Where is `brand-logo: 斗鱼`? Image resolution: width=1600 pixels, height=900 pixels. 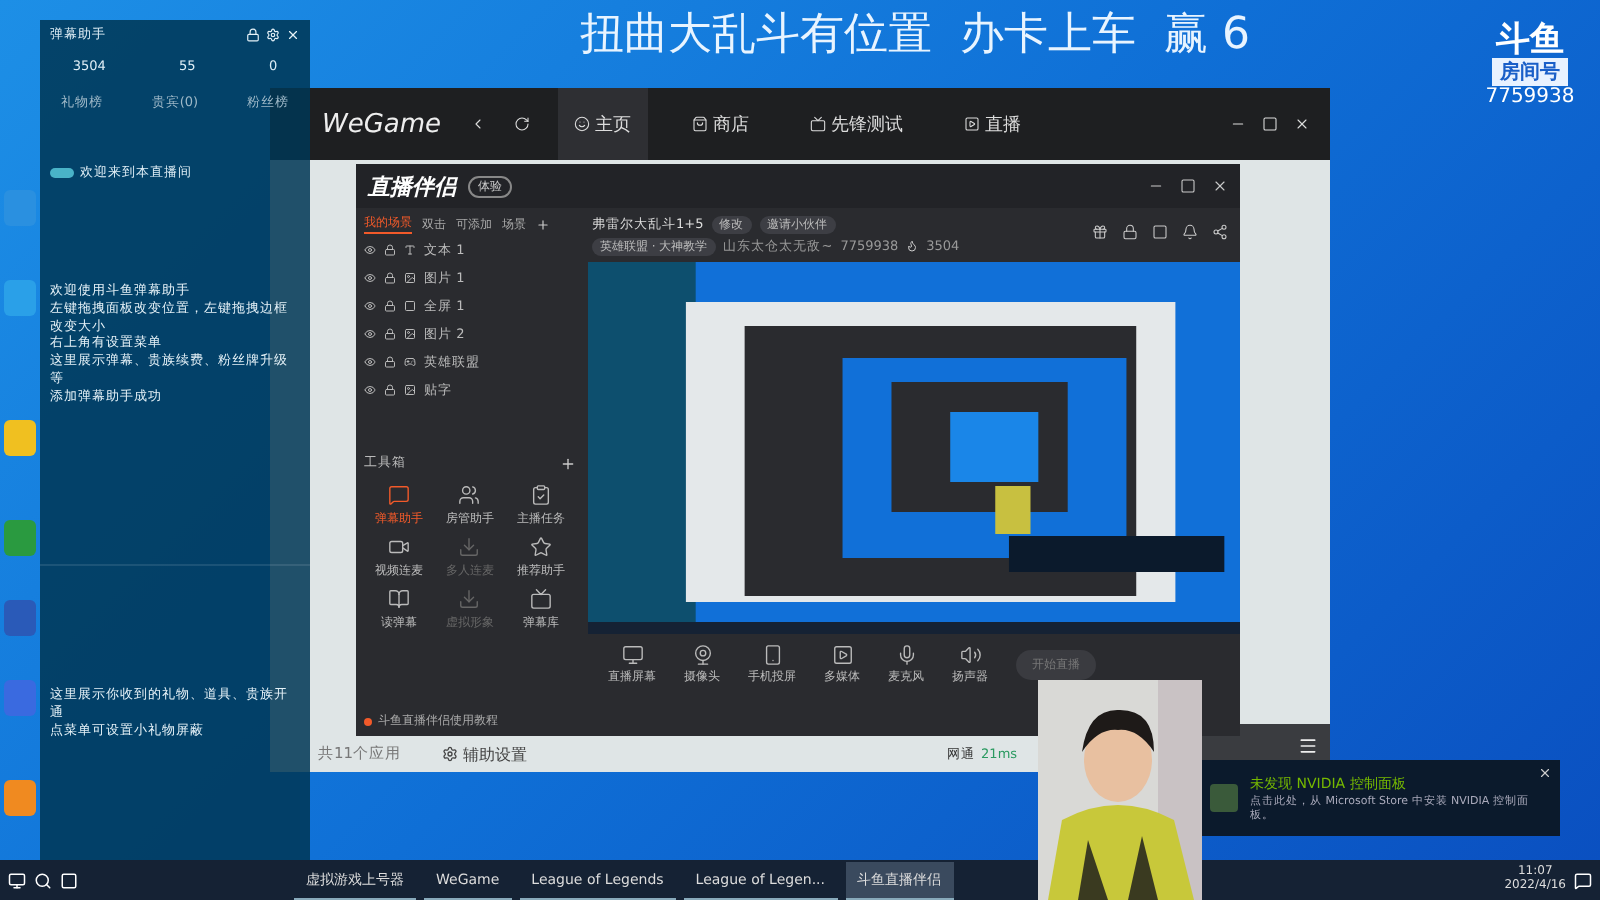
brand-logo: 斗鱼 is located at coordinates (1530, 41).